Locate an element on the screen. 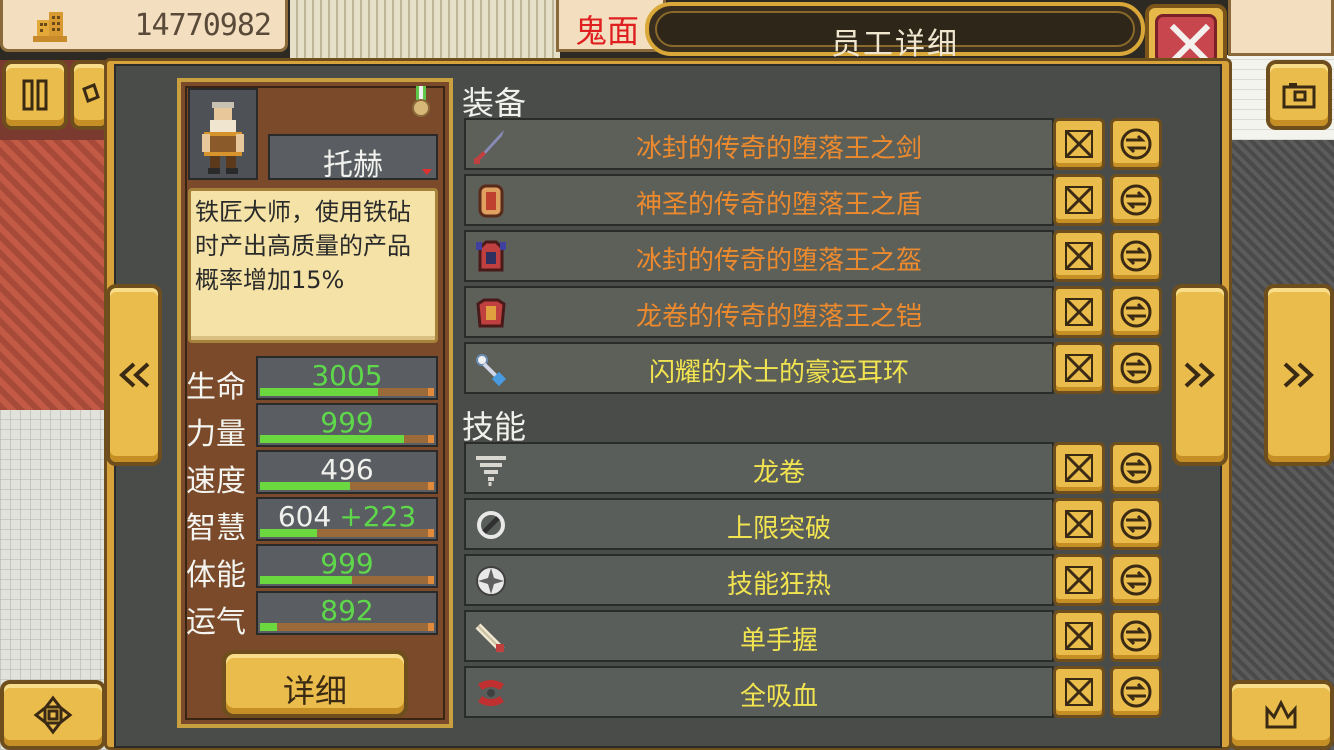 Image resolution: width=1334 pixels, height=750 pixels. pause-icon is located at coordinates (35, 95).